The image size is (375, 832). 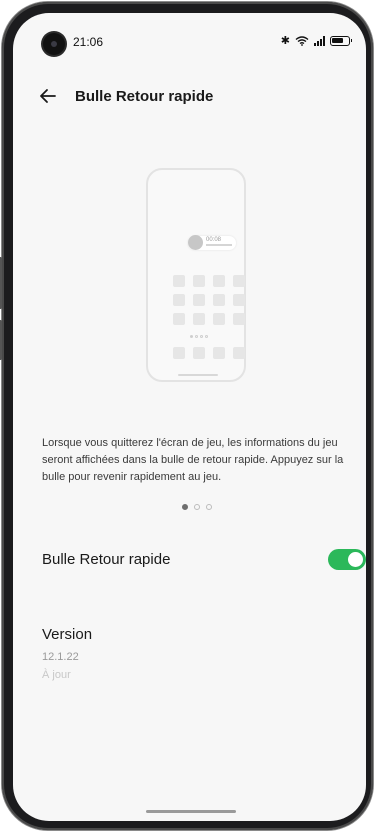 I want to click on toggle-knob, so click(x=355, y=559).